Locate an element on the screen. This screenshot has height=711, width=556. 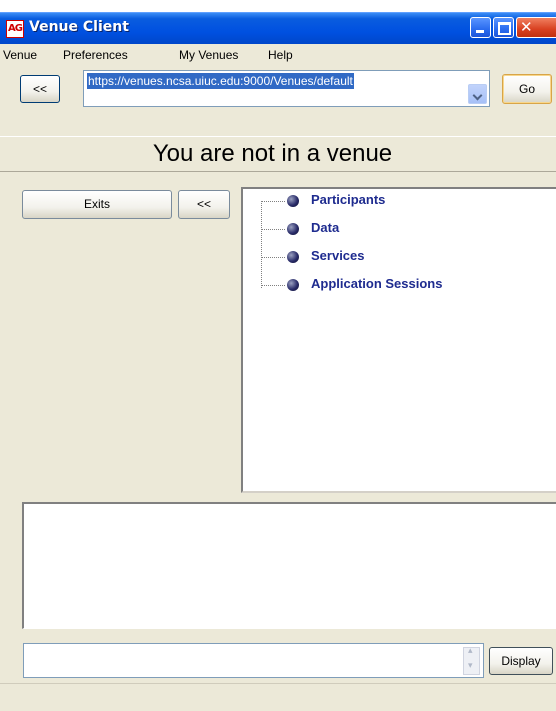
venue-header: You are not in a venue is located at coordinates (278, 154).